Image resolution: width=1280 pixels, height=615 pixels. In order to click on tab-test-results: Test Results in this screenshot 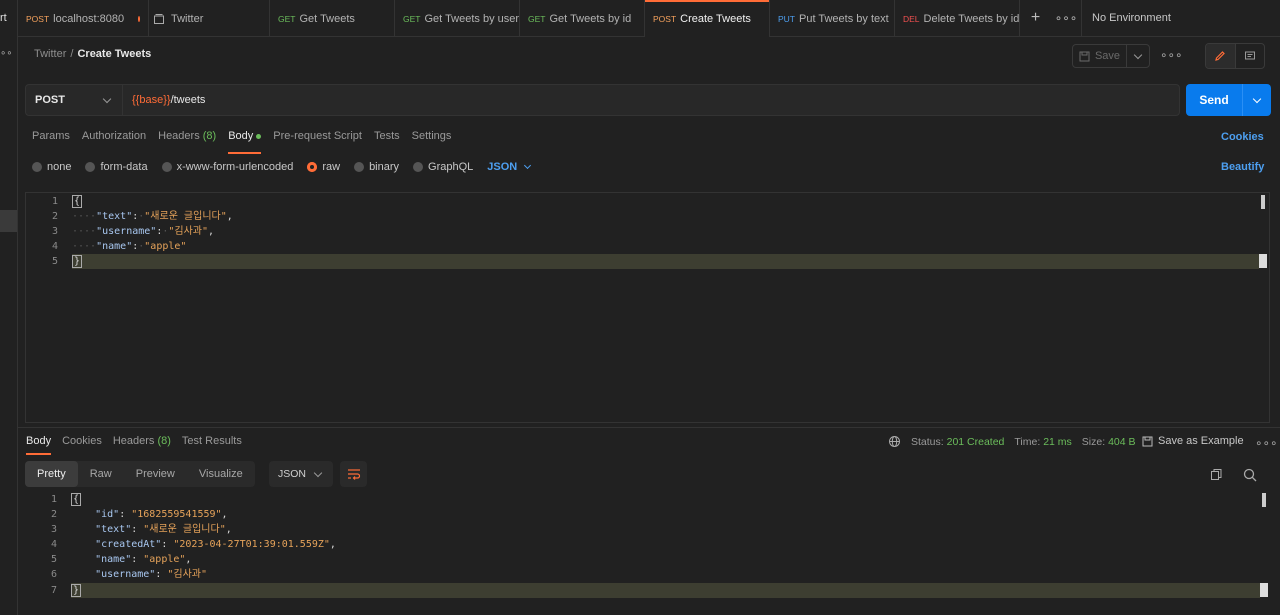, I will do `click(212, 444)`.